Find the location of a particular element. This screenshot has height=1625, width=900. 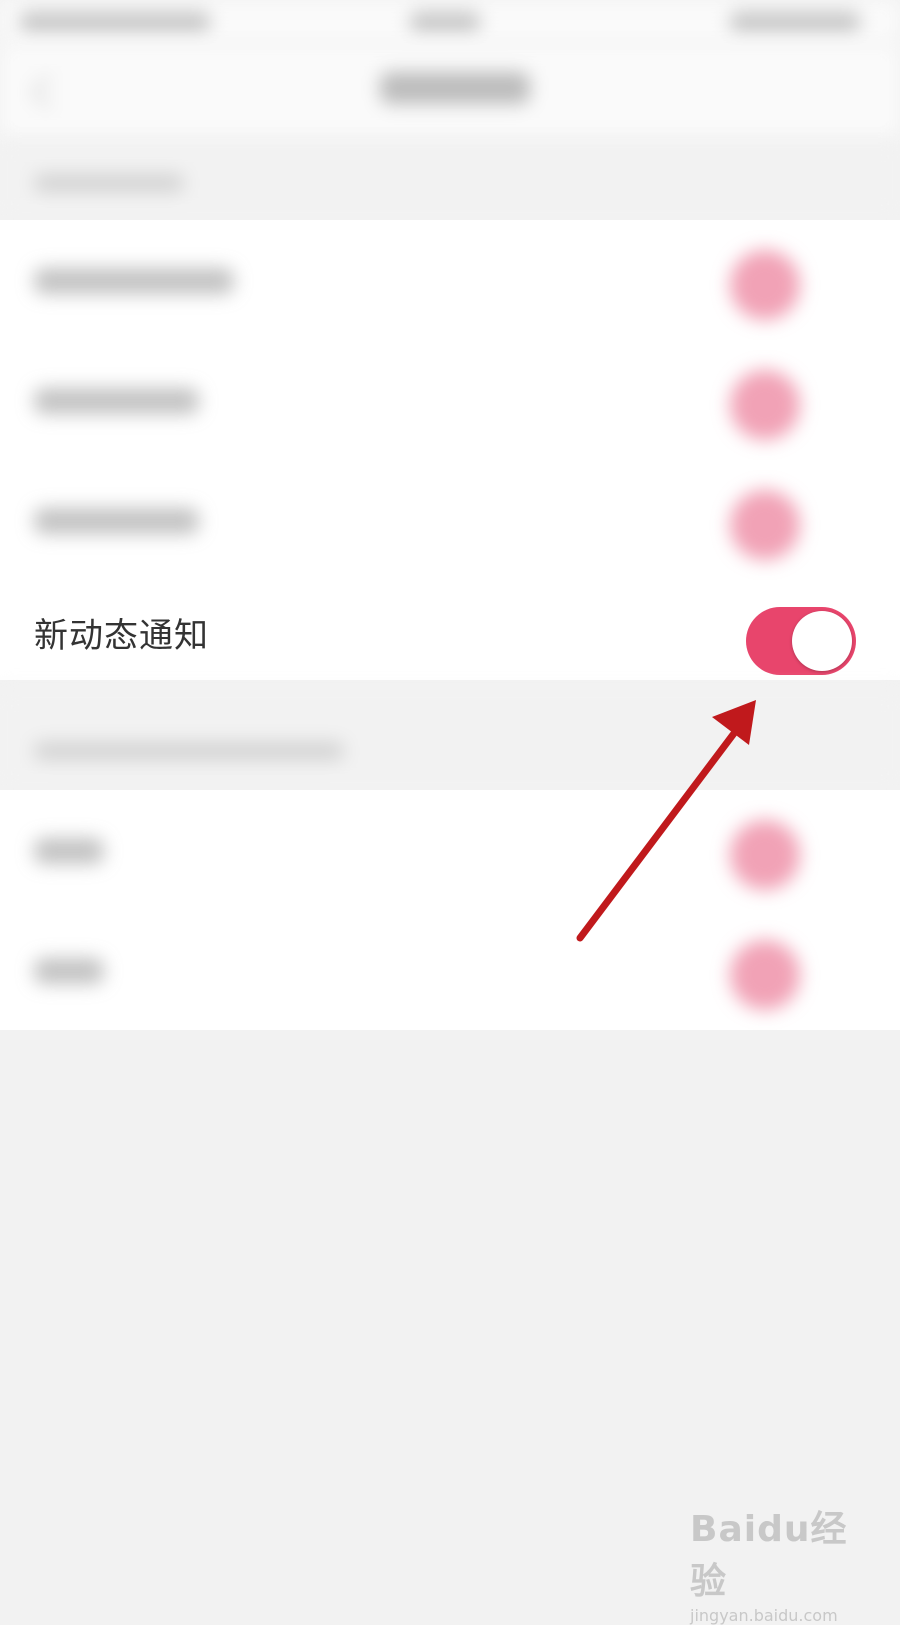

status-bar is located at coordinates (450, 22).